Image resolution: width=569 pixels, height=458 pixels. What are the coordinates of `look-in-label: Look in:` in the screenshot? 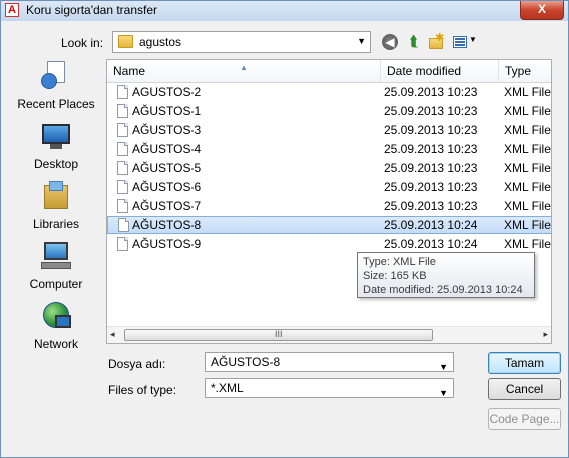 It's located at (82, 43).